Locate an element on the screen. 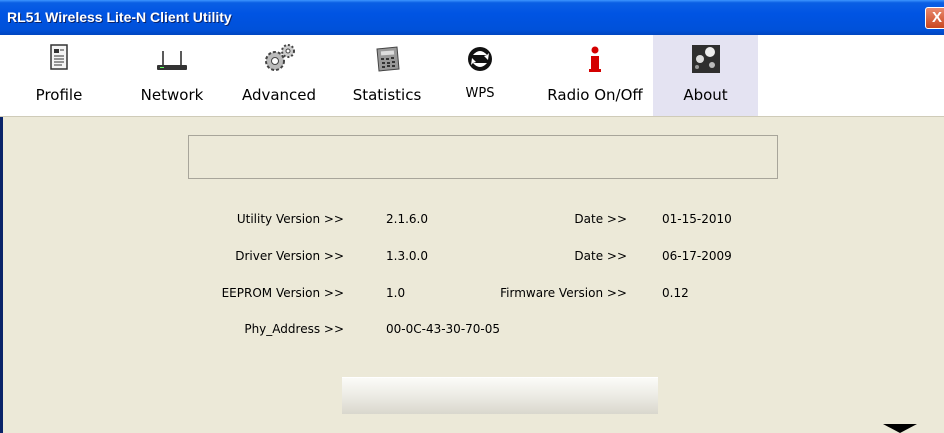 The height and width of the screenshot is (433, 944). statistics-icon is located at coordinates (388, 59).